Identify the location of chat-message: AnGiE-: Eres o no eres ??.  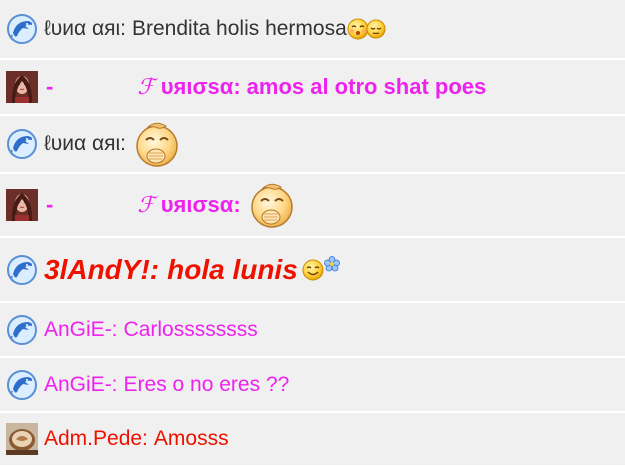
(312, 385).